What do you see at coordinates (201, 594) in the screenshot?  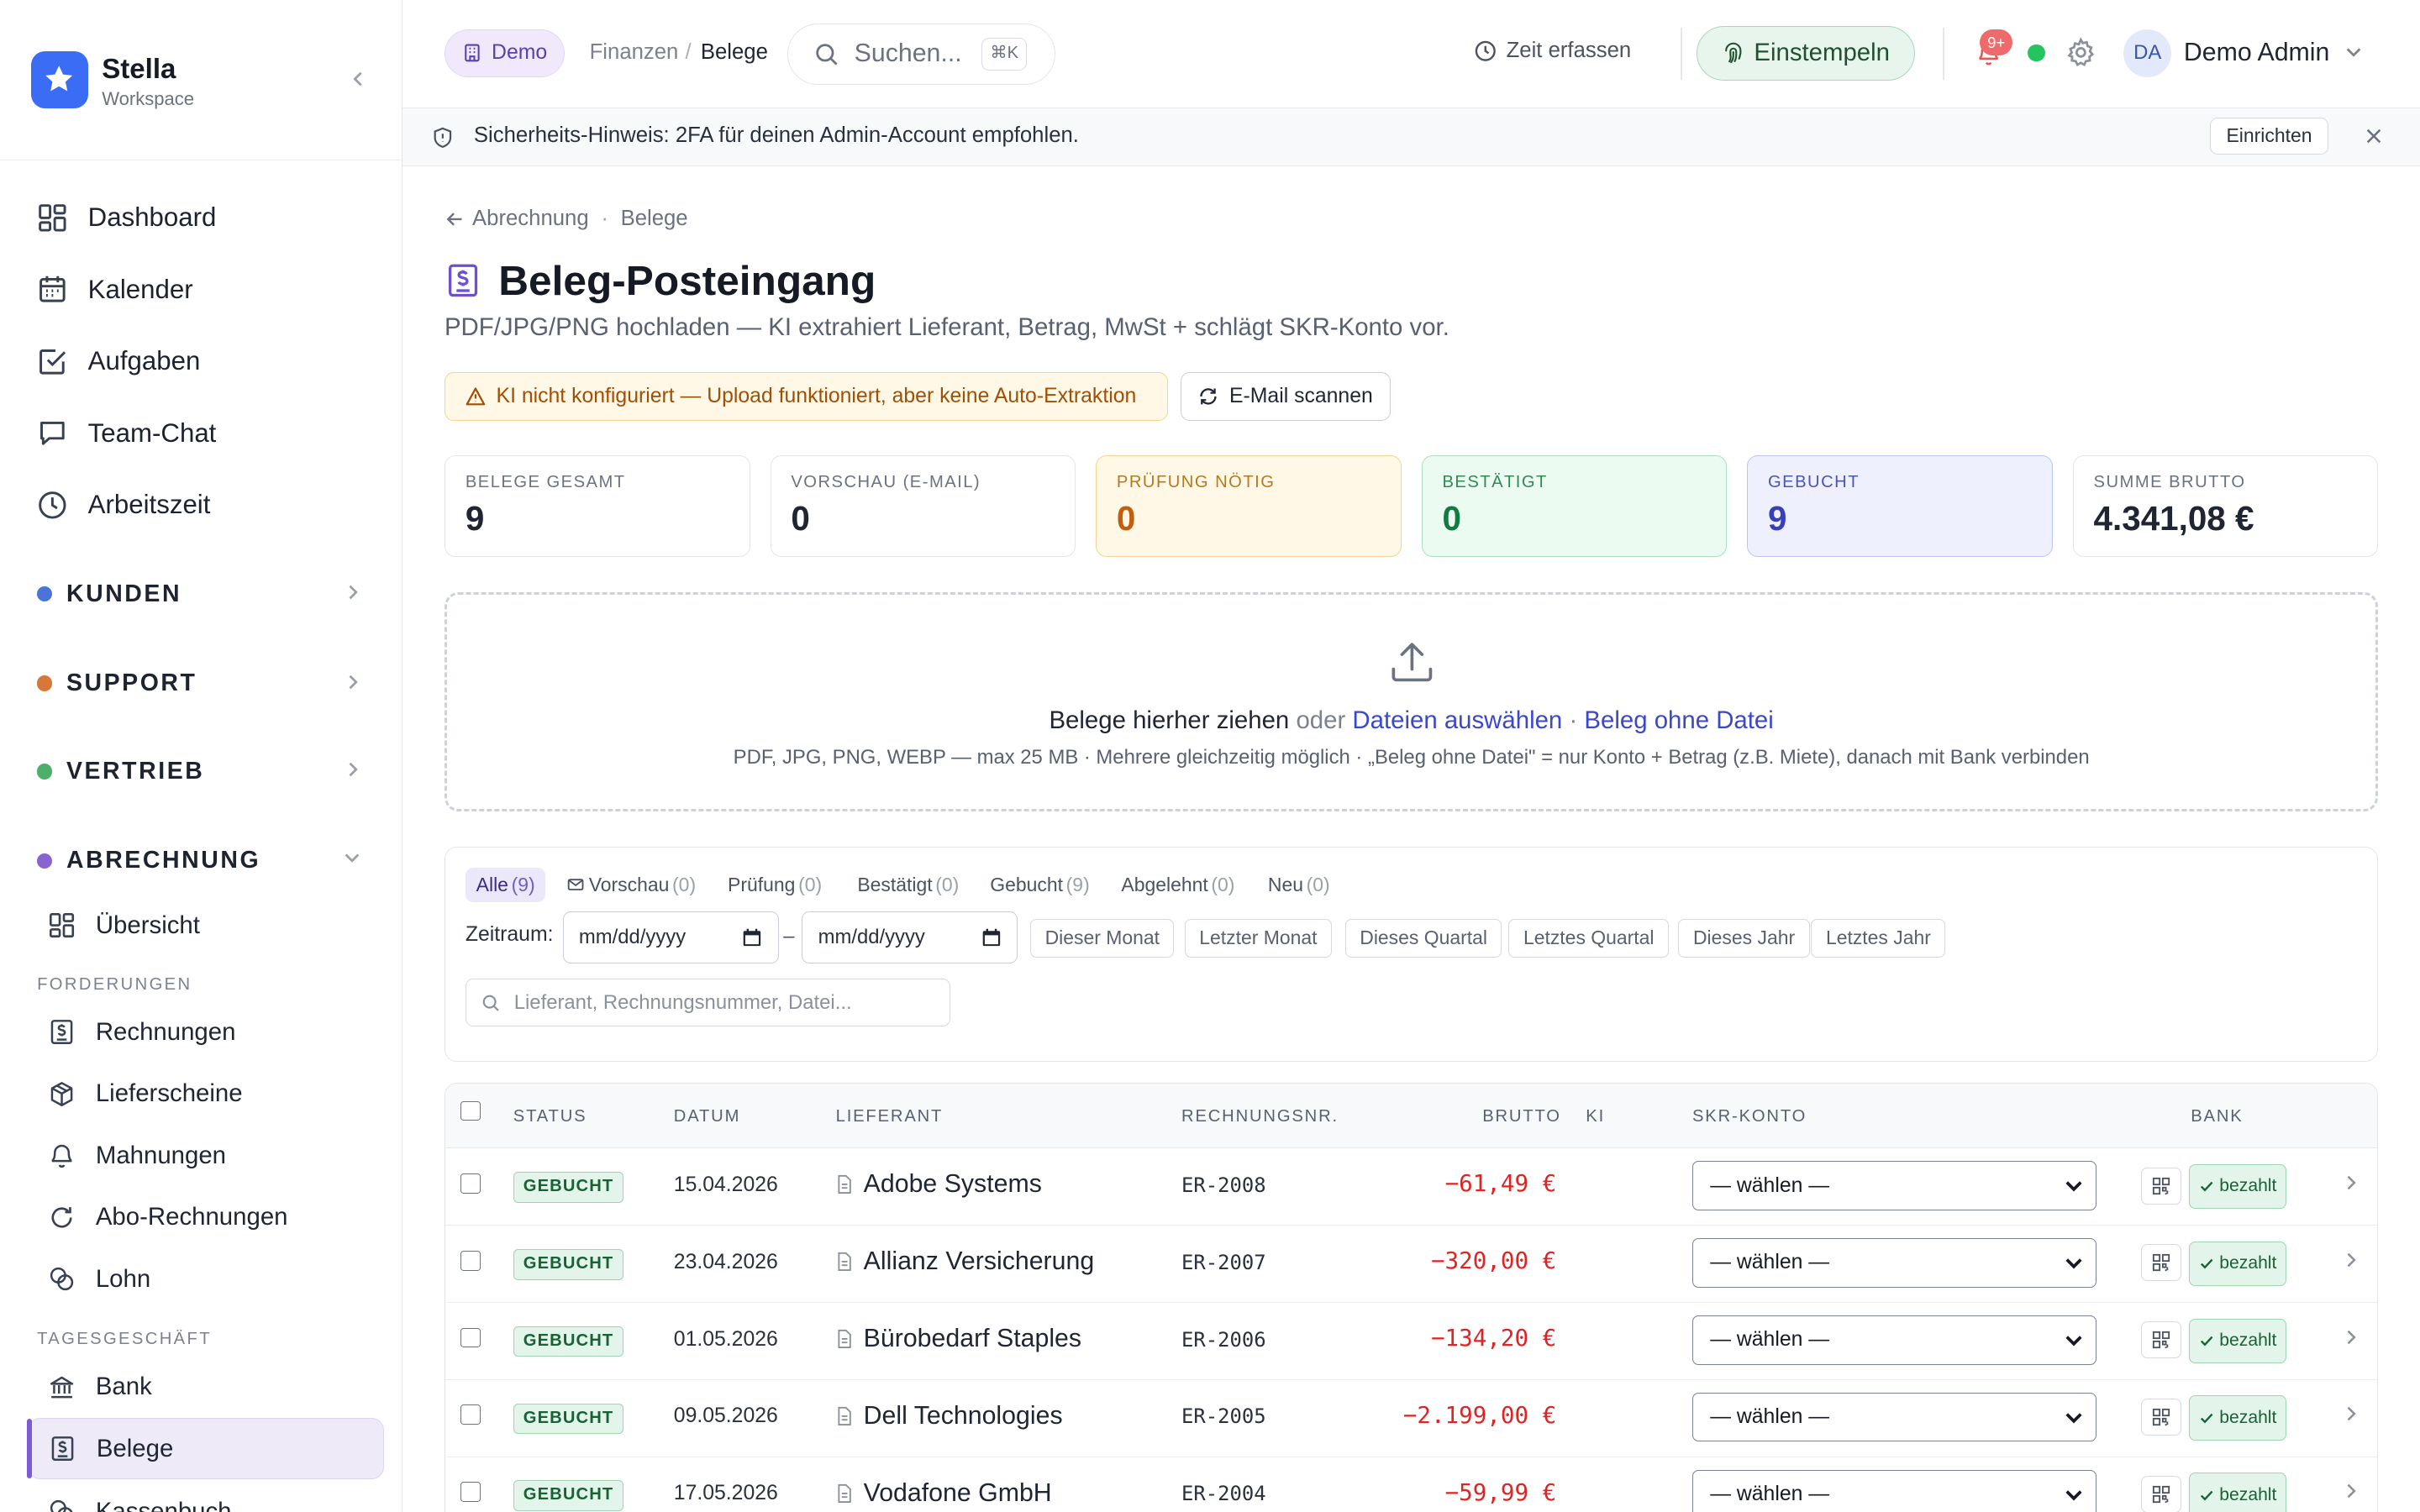 I see `group-kunden: KUNDEN` at bounding box center [201, 594].